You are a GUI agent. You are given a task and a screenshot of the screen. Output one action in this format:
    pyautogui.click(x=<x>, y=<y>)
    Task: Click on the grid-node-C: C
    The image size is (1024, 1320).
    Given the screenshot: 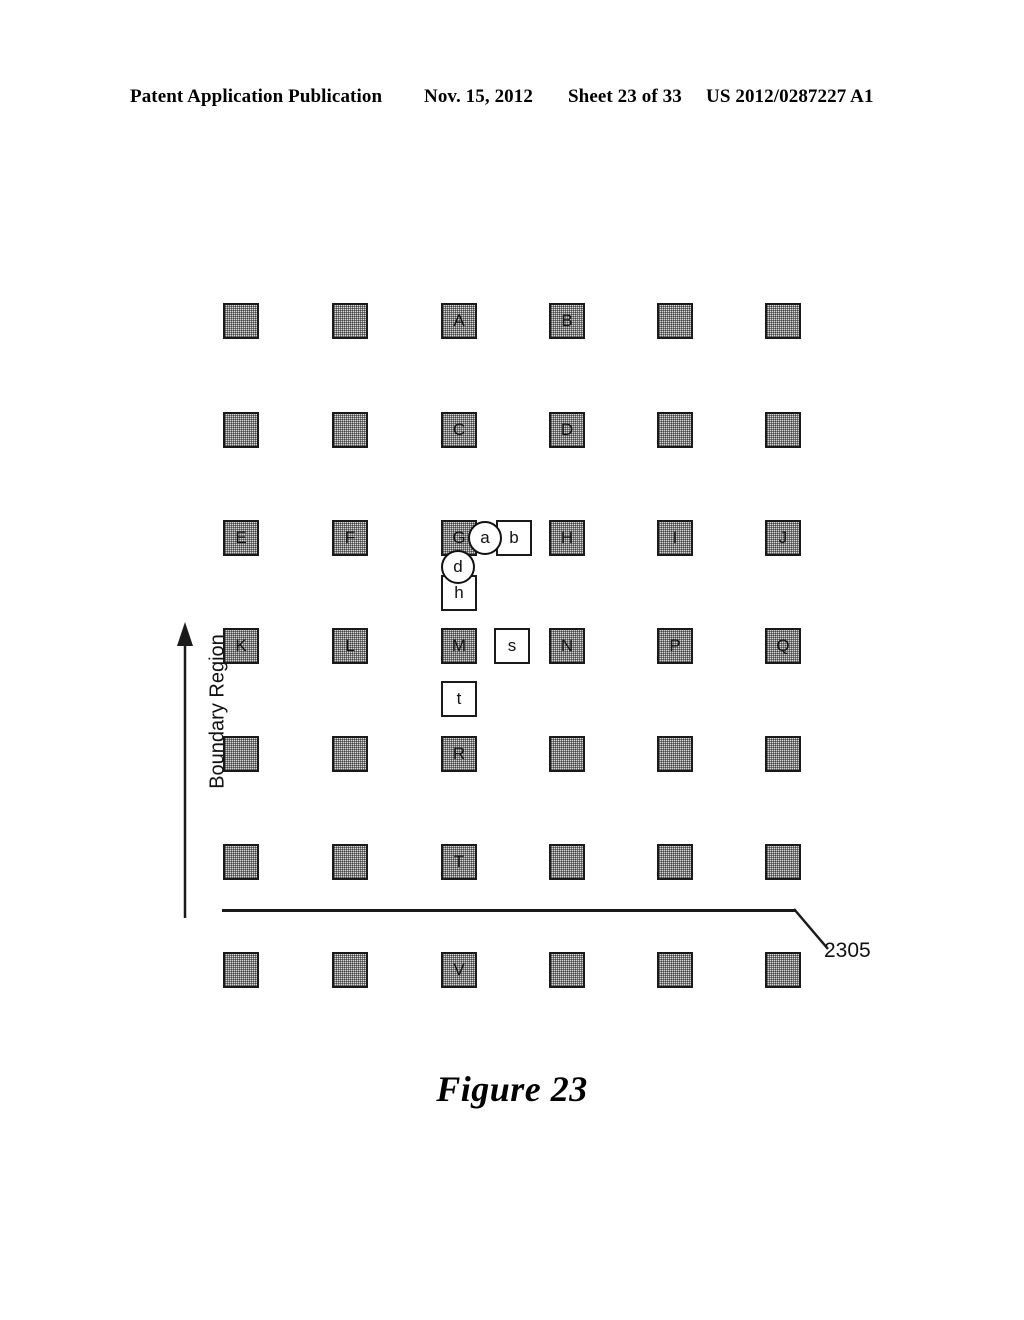 What is the action you would take?
    pyautogui.click(x=459, y=430)
    